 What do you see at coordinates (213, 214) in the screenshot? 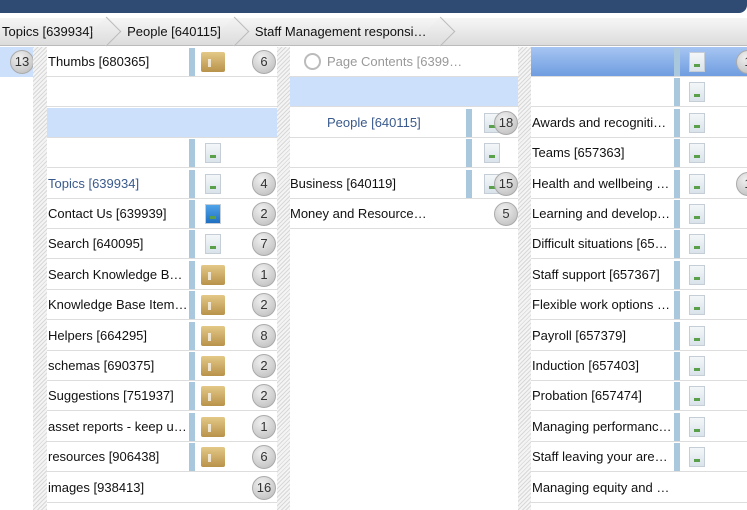
I see `design-asset-icon` at bounding box center [213, 214].